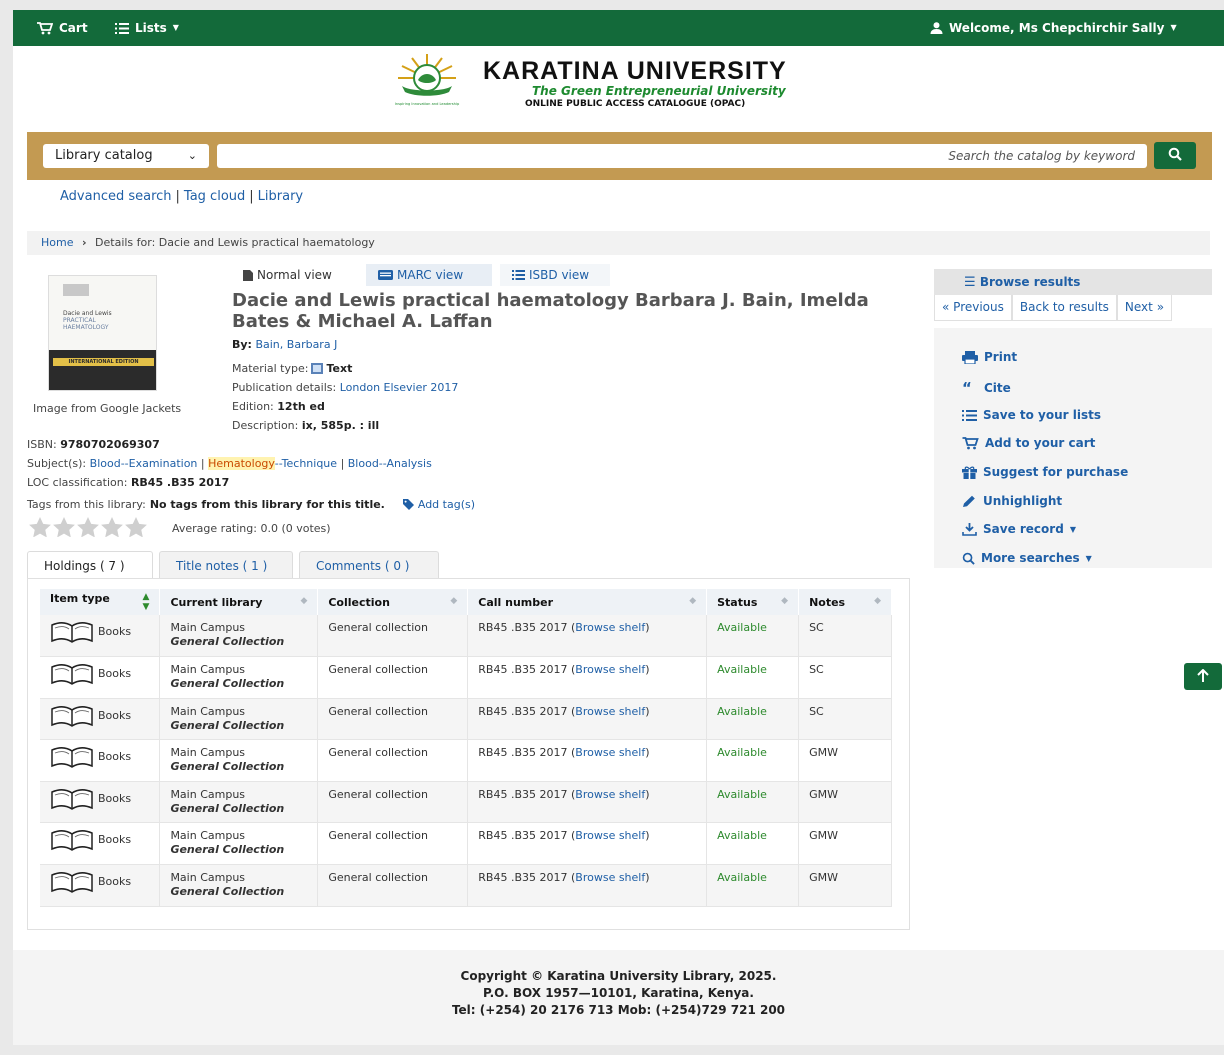 The width and height of the screenshot is (1224, 1055). What do you see at coordinates (216, 602) in the screenshot?
I see `column-header-label: Current library` at bounding box center [216, 602].